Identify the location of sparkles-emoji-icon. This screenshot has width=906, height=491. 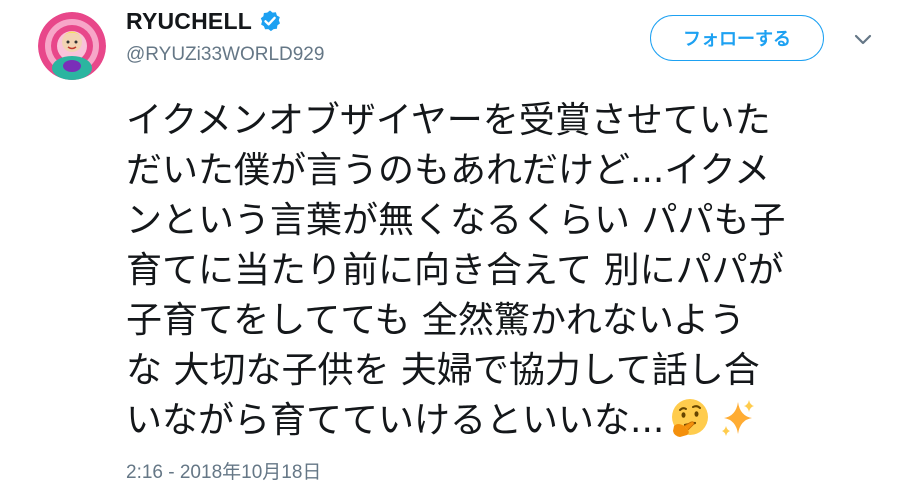
(738, 418).